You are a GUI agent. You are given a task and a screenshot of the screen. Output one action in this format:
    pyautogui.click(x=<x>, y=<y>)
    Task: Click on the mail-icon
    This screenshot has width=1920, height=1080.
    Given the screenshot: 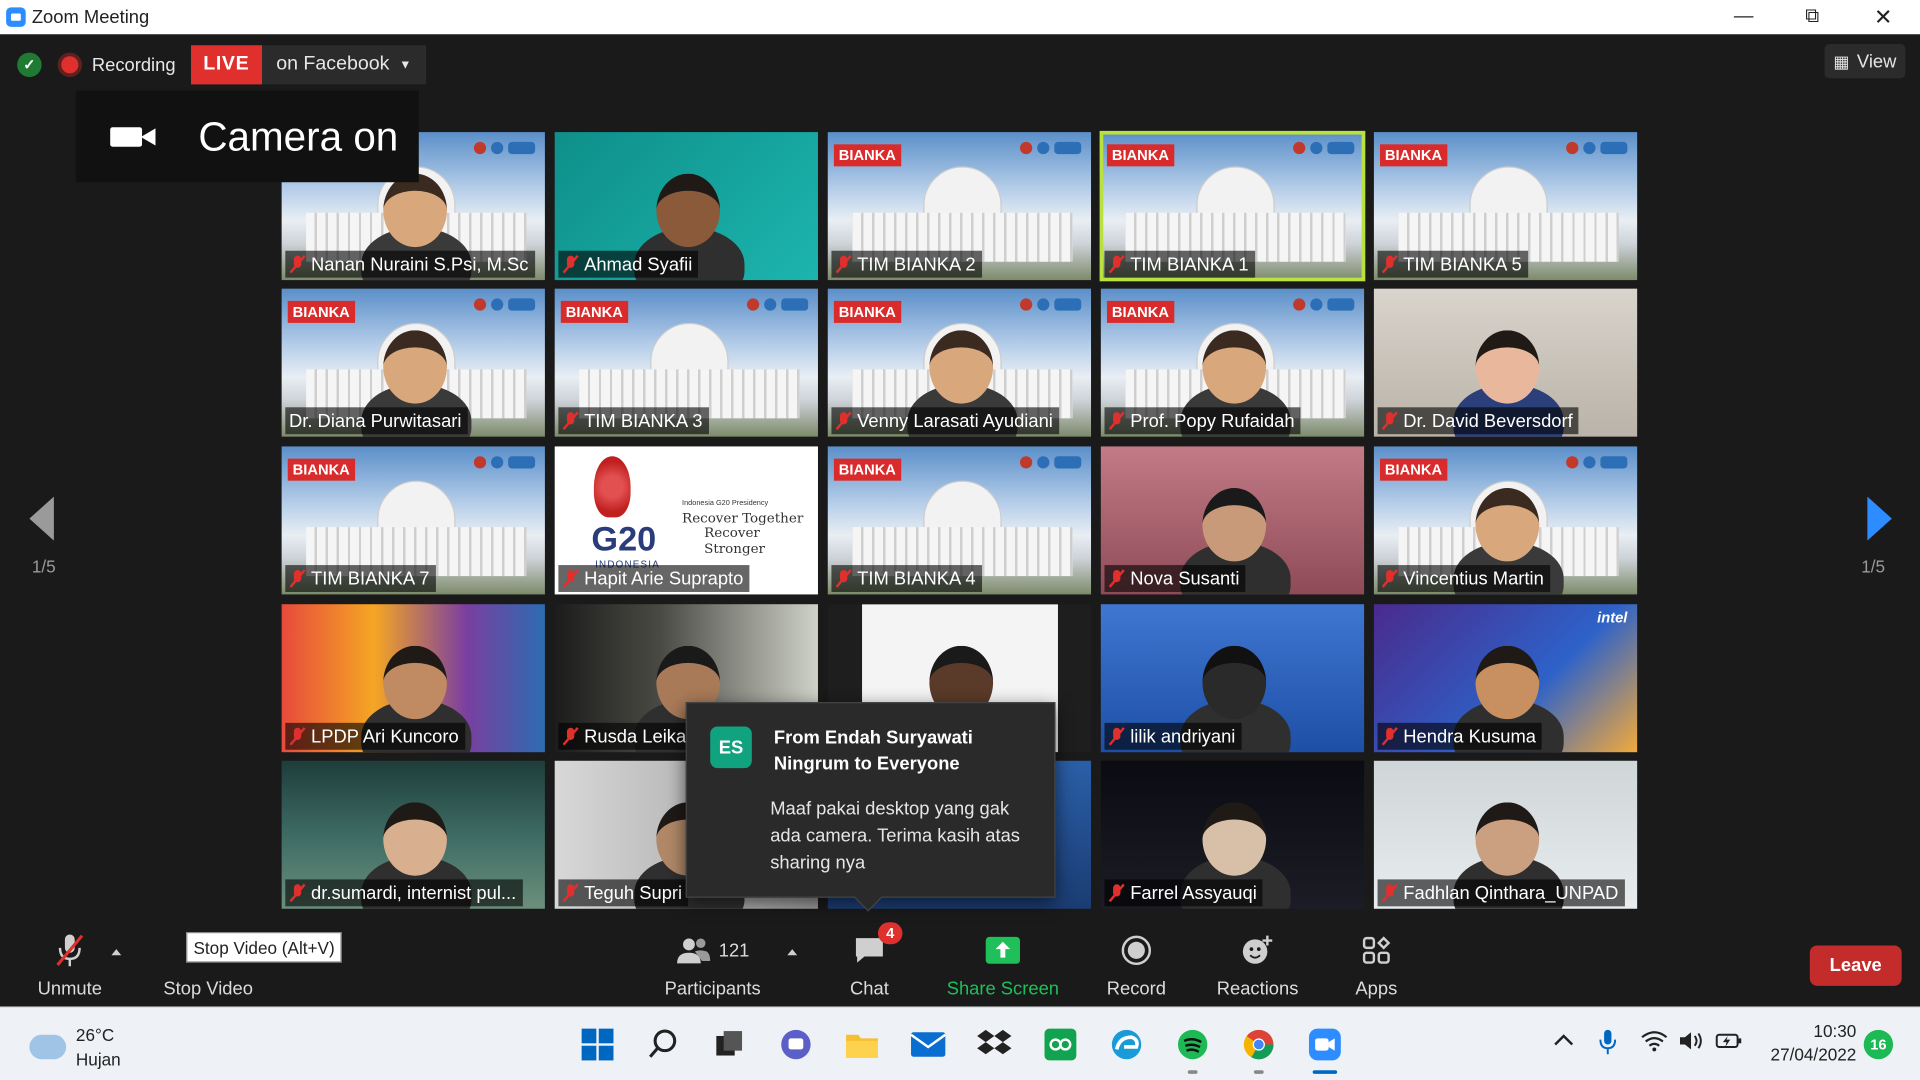 What is the action you would take?
    pyautogui.click(x=928, y=1044)
    